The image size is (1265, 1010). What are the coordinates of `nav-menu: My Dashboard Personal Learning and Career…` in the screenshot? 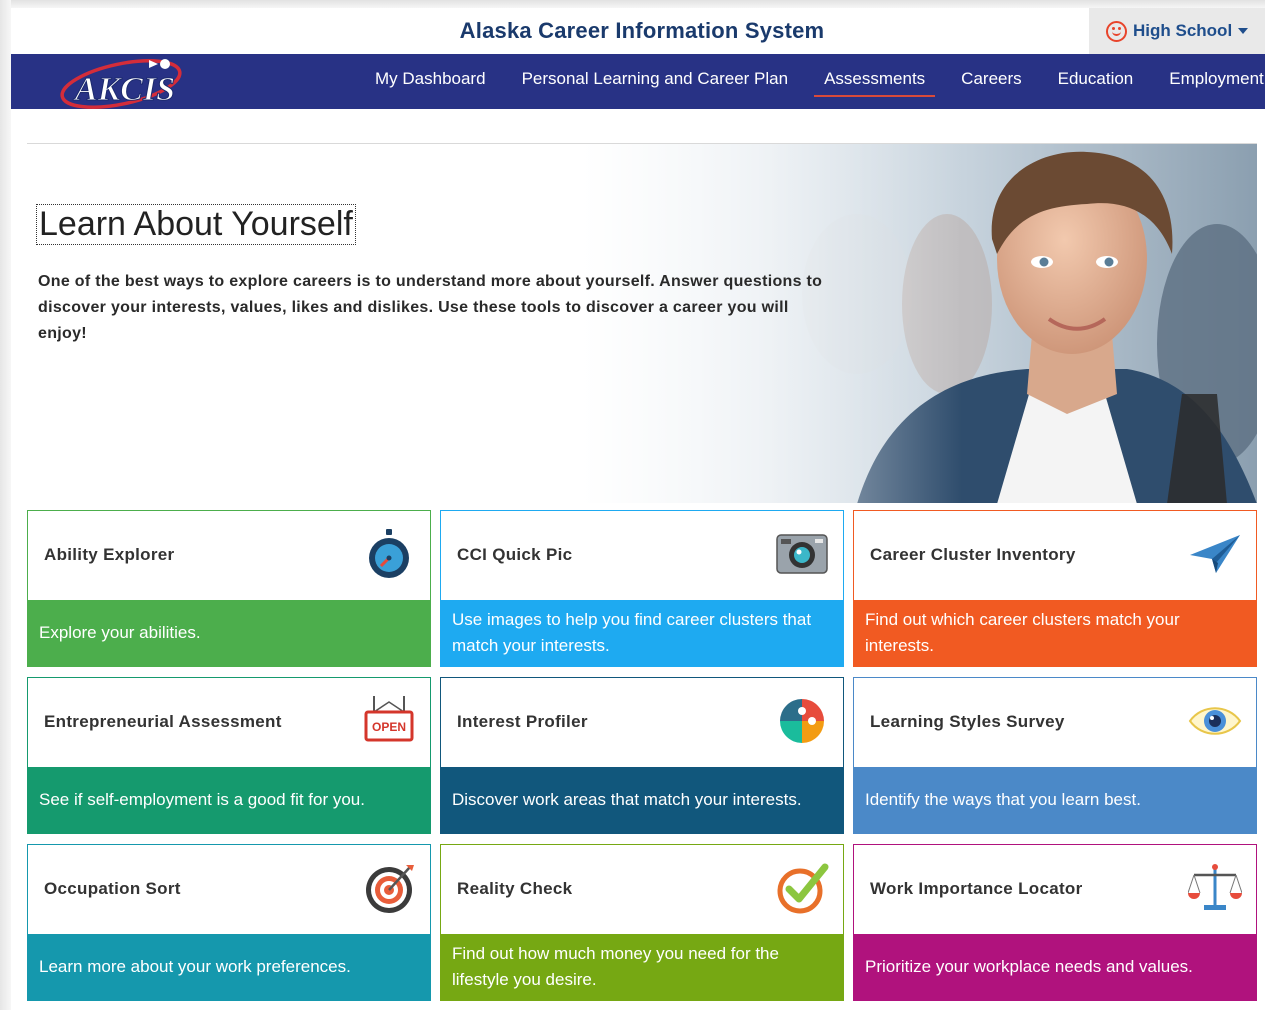 It's located at (811, 81).